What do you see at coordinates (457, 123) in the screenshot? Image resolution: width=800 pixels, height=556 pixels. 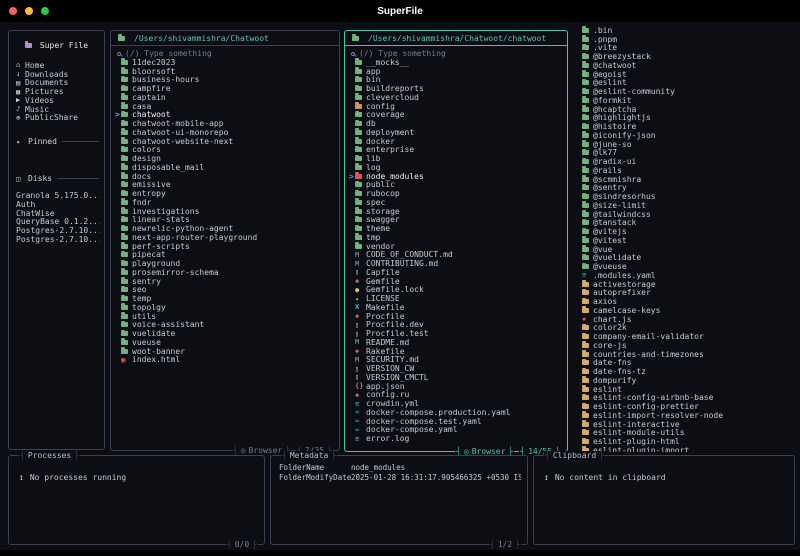 I see `file-row: db` at bounding box center [457, 123].